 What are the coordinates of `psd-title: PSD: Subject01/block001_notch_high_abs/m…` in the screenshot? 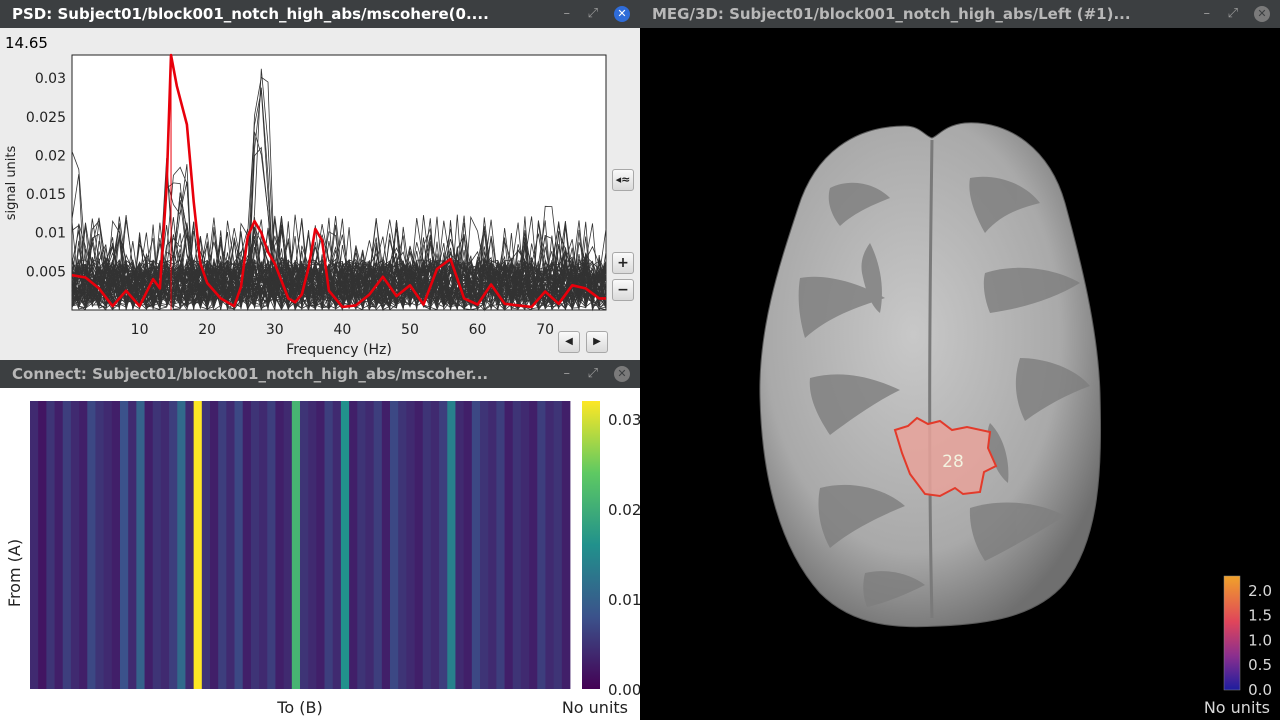 It's located at (250, 14).